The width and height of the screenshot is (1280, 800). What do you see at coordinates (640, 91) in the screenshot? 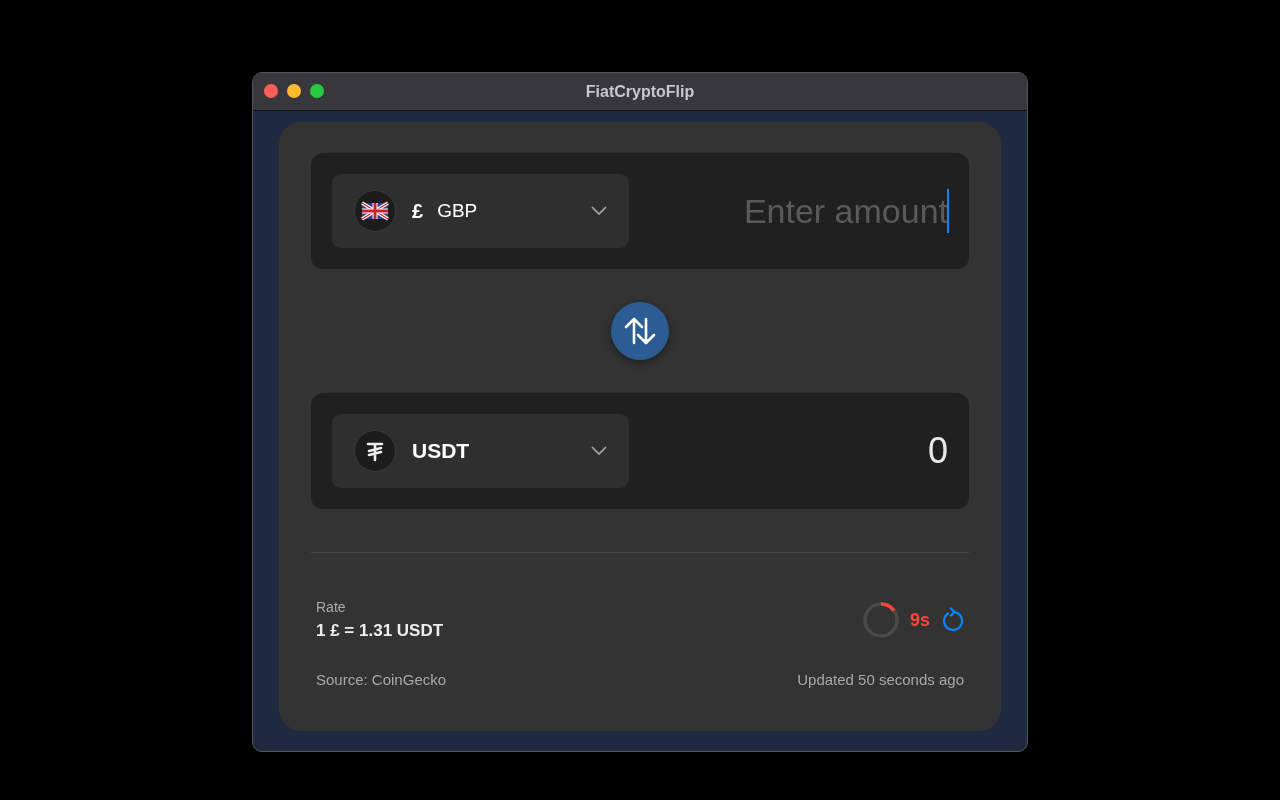
I see `window-title: FiatCryptoFlip` at bounding box center [640, 91].